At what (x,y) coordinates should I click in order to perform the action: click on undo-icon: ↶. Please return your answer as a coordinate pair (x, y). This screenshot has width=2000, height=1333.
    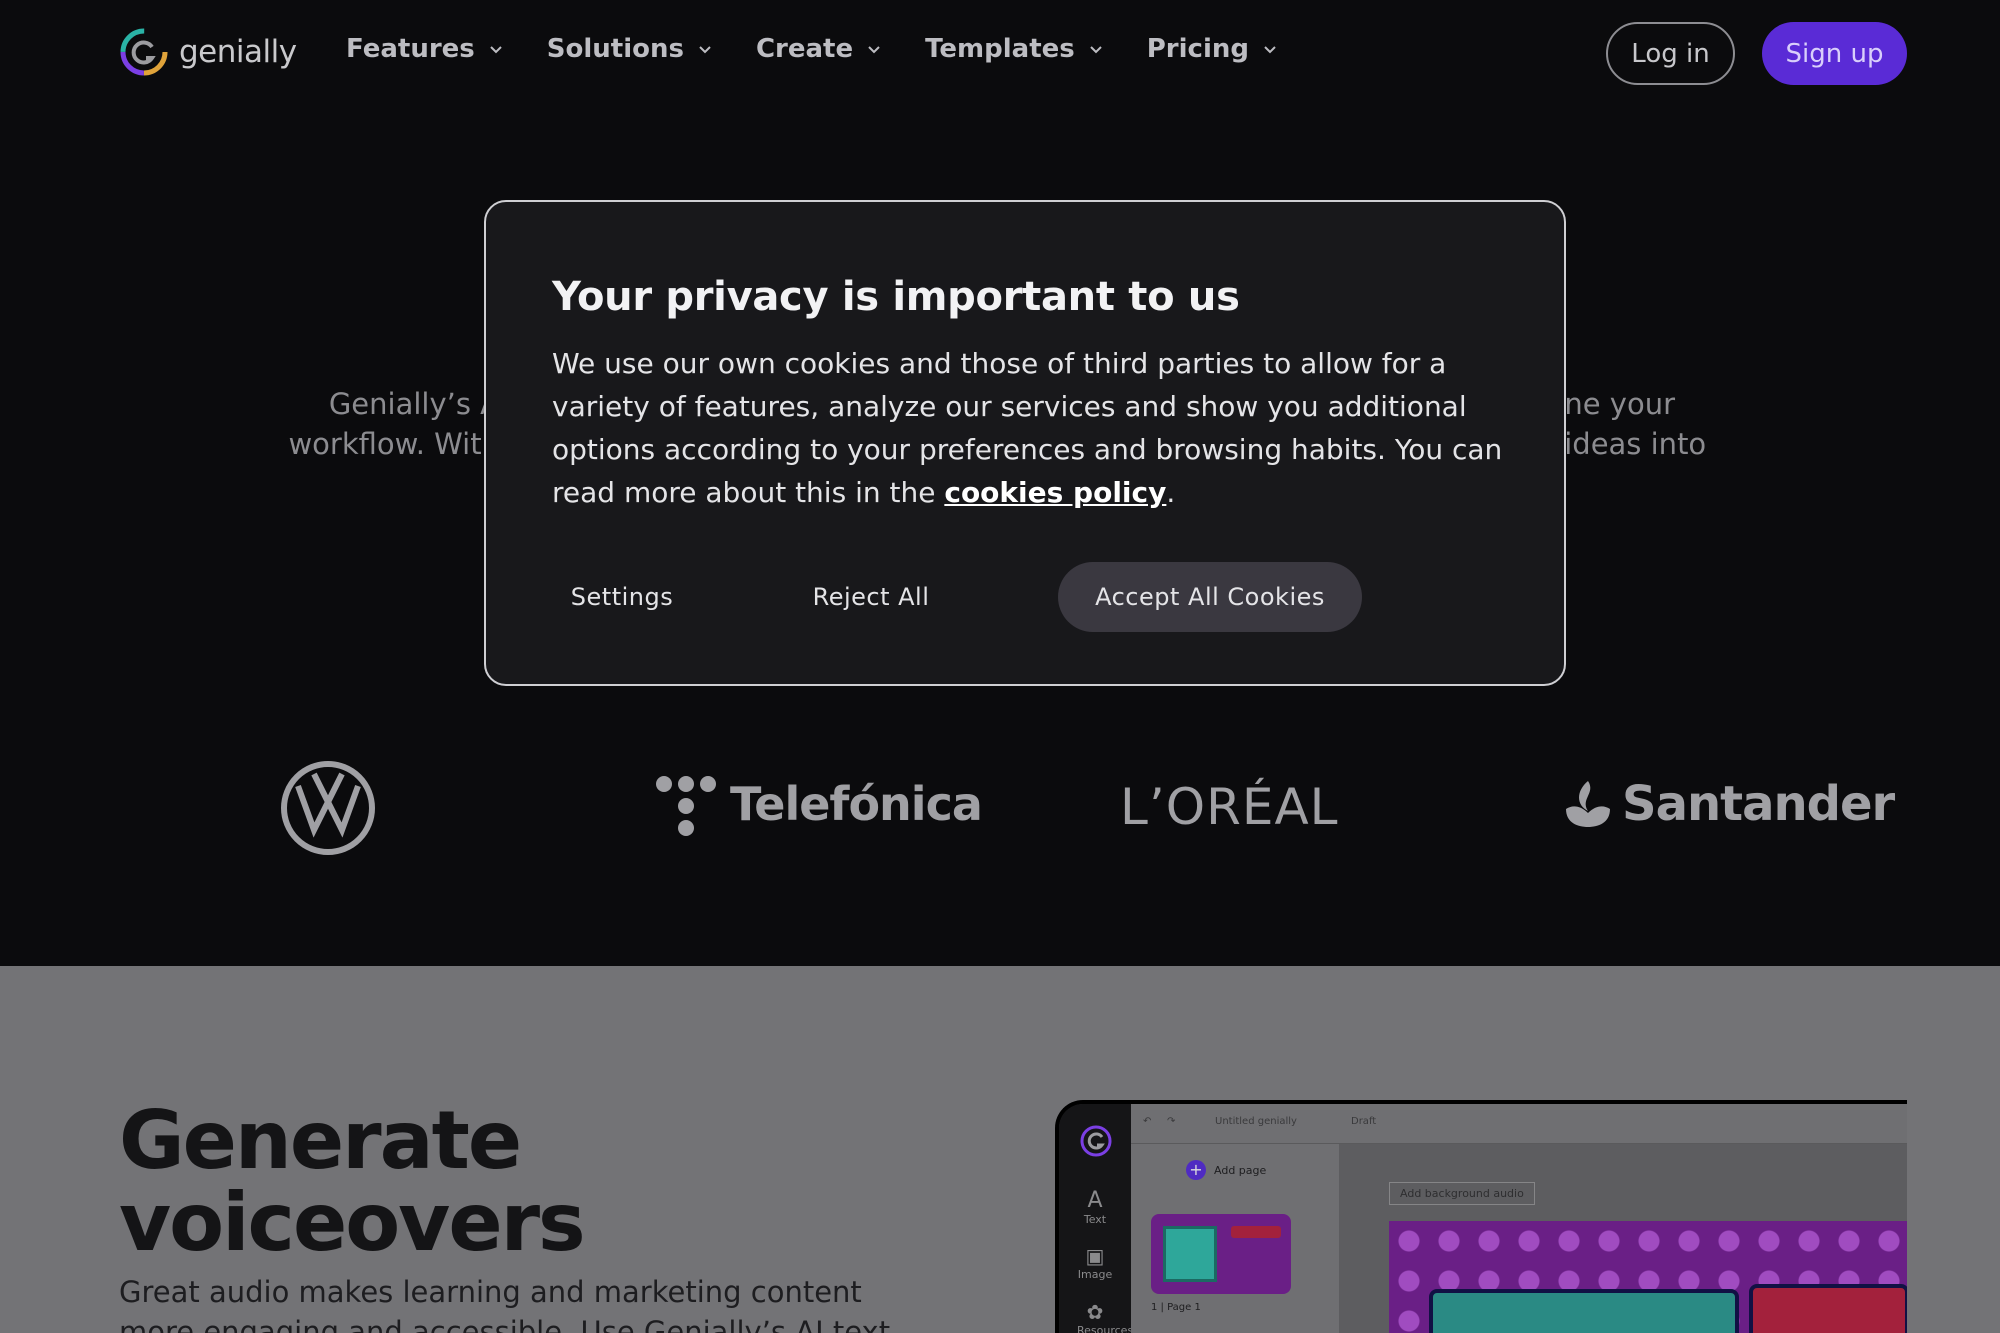
    Looking at the image, I should click on (1147, 1121).